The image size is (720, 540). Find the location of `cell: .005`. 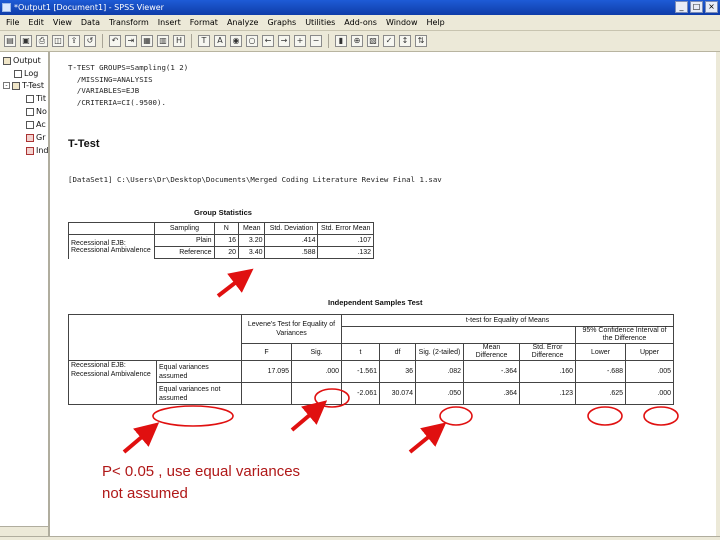

cell: .005 is located at coordinates (649, 371).